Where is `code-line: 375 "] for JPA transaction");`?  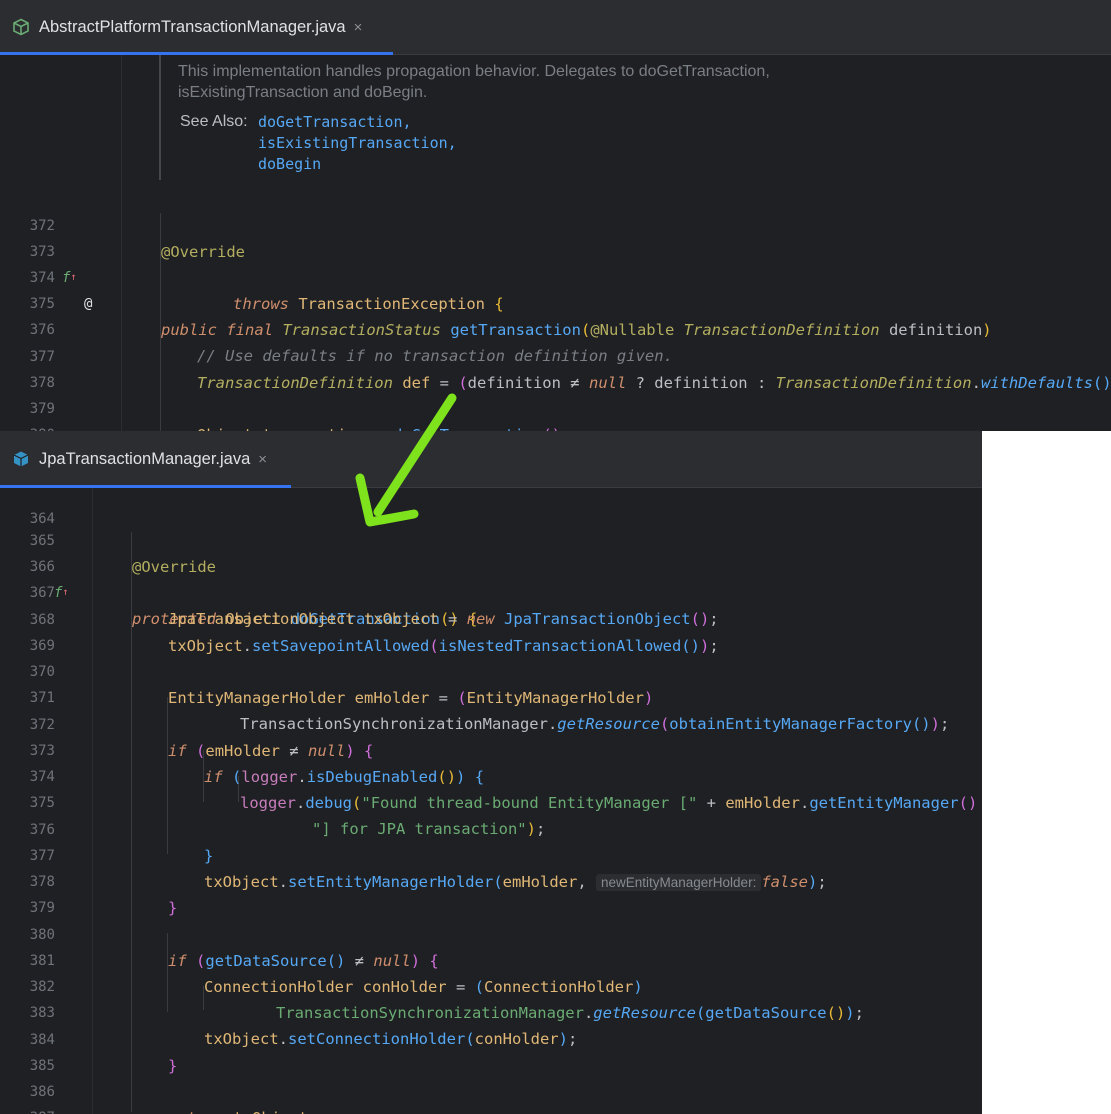 code-line: 375 "] for JPA transaction"); is located at coordinates (491, 801).